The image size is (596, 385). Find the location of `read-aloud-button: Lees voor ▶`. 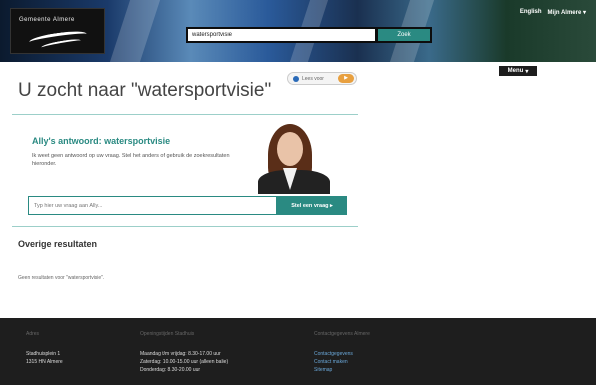

read-aloud-button: Lees voor ▶ is located at coordinates (322, 78).